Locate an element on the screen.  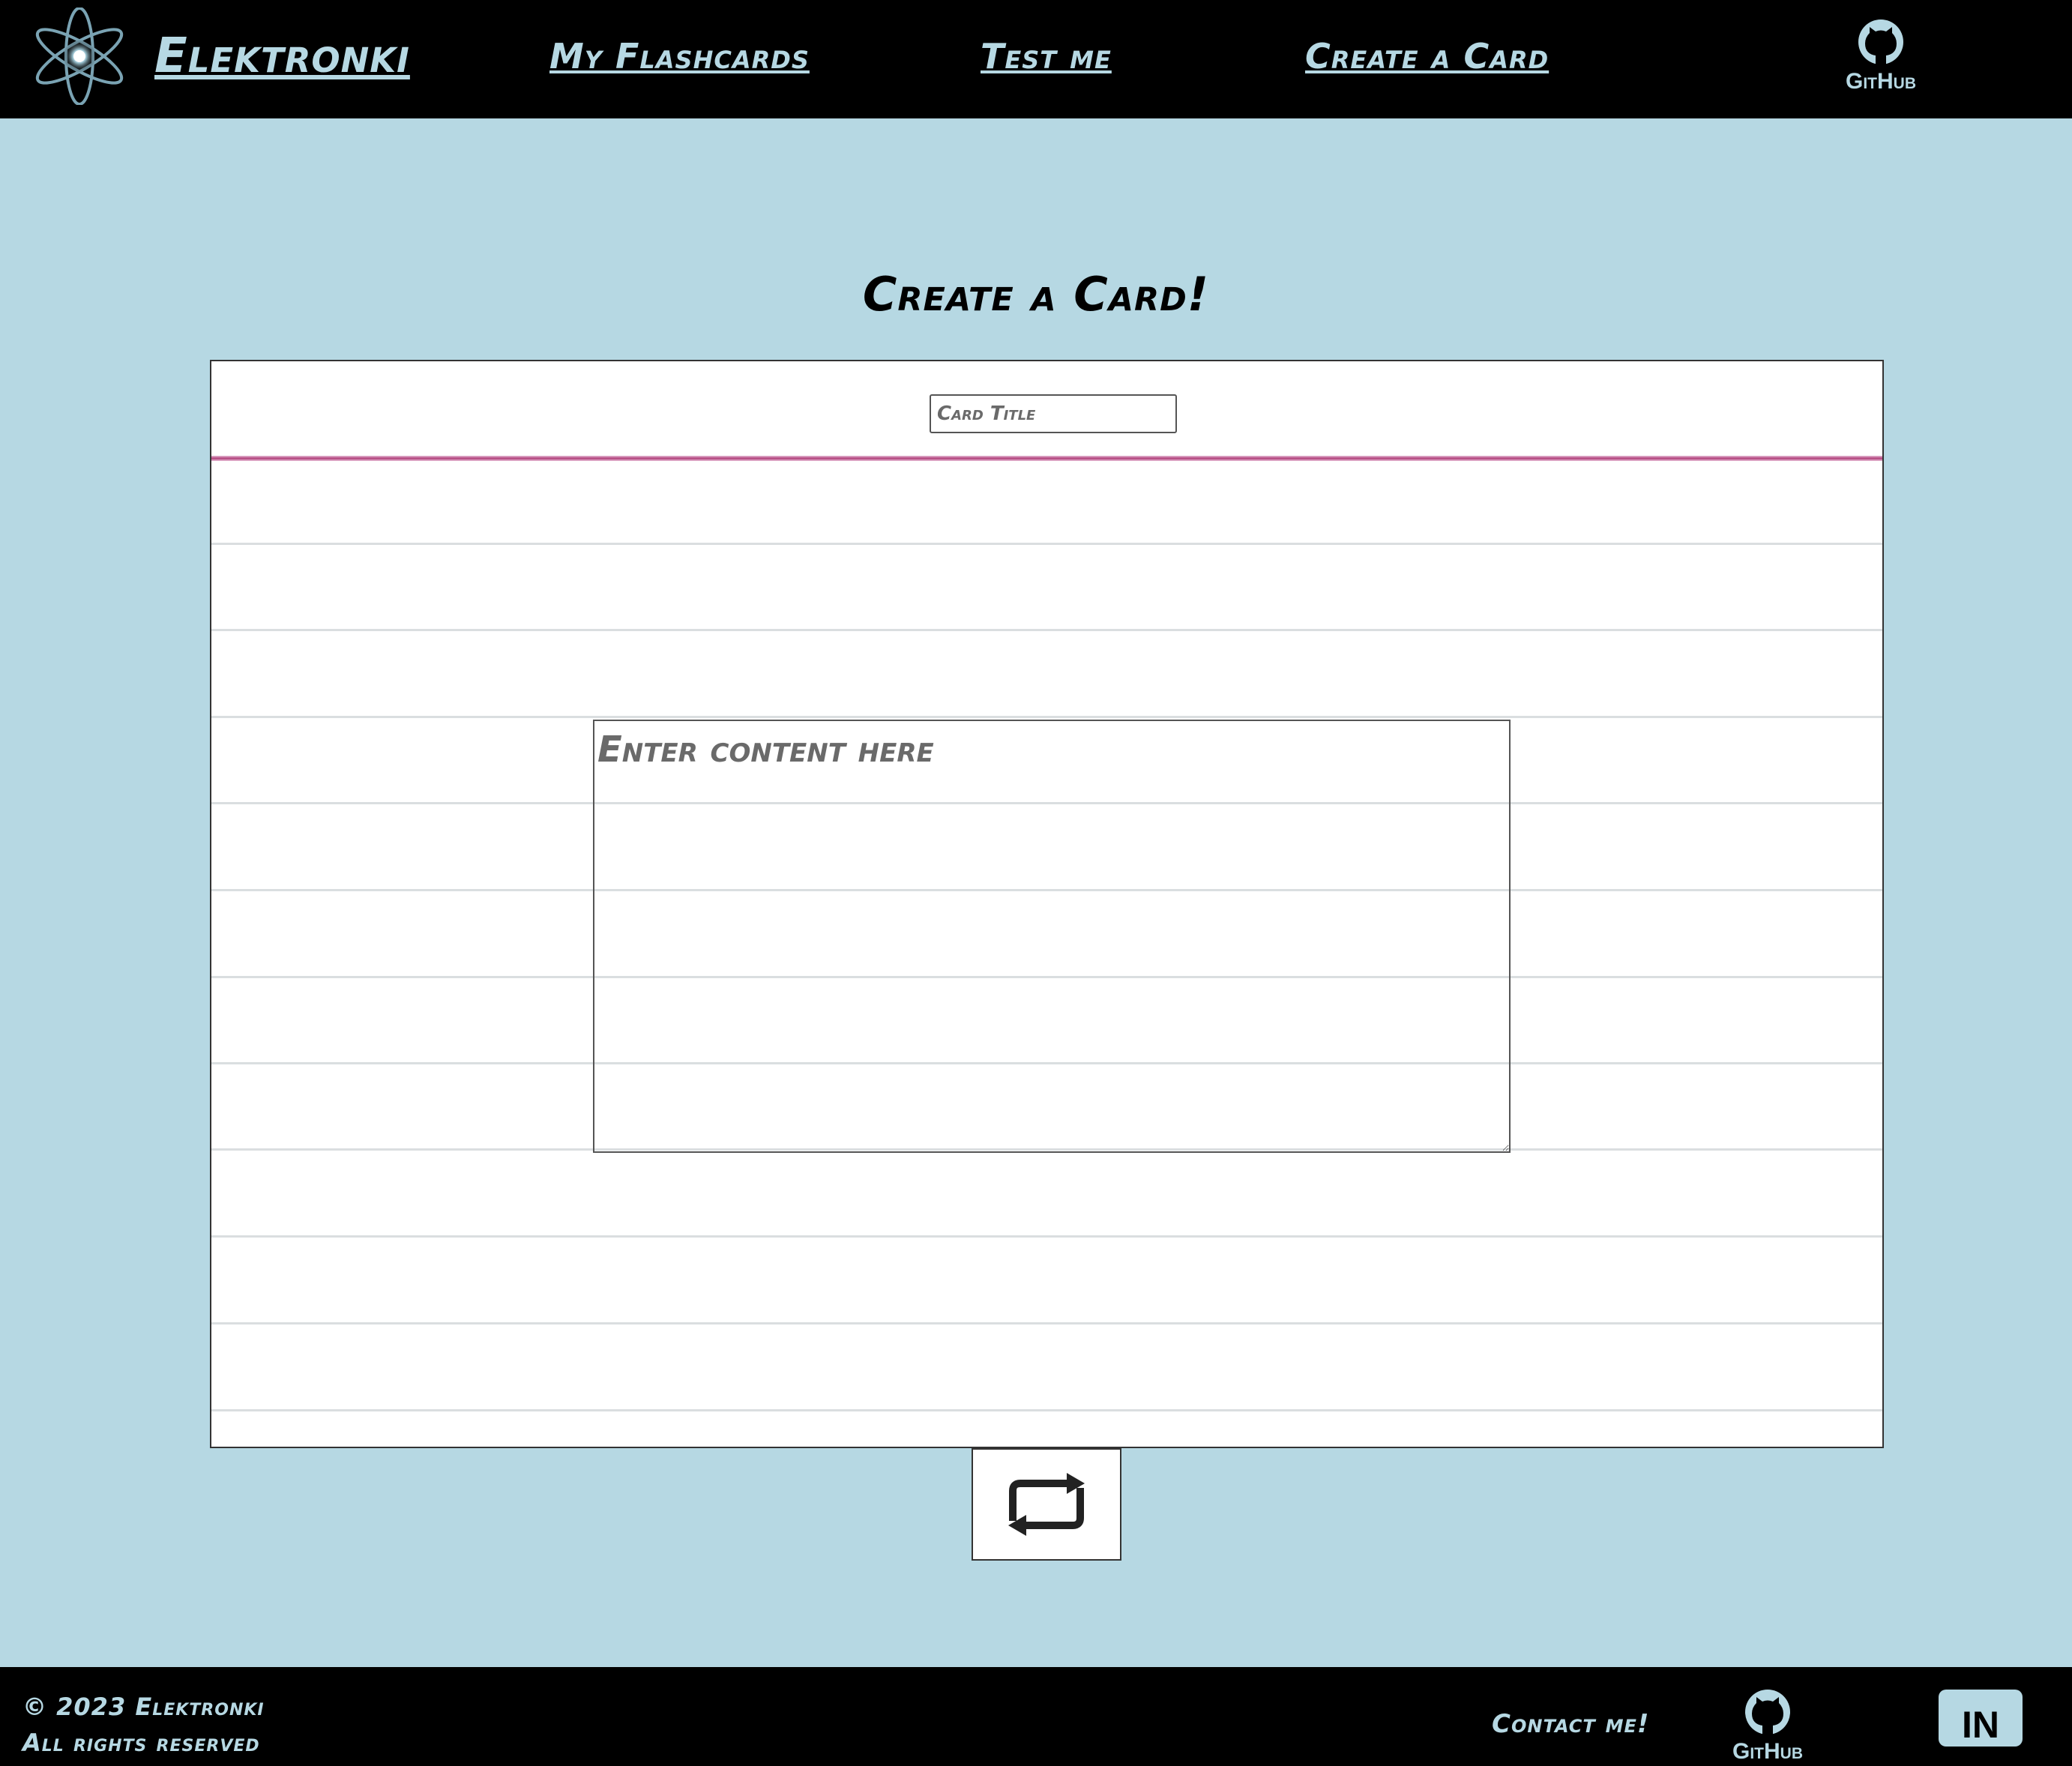
linkedin-link: in is located at coordinates (1981, 1719).